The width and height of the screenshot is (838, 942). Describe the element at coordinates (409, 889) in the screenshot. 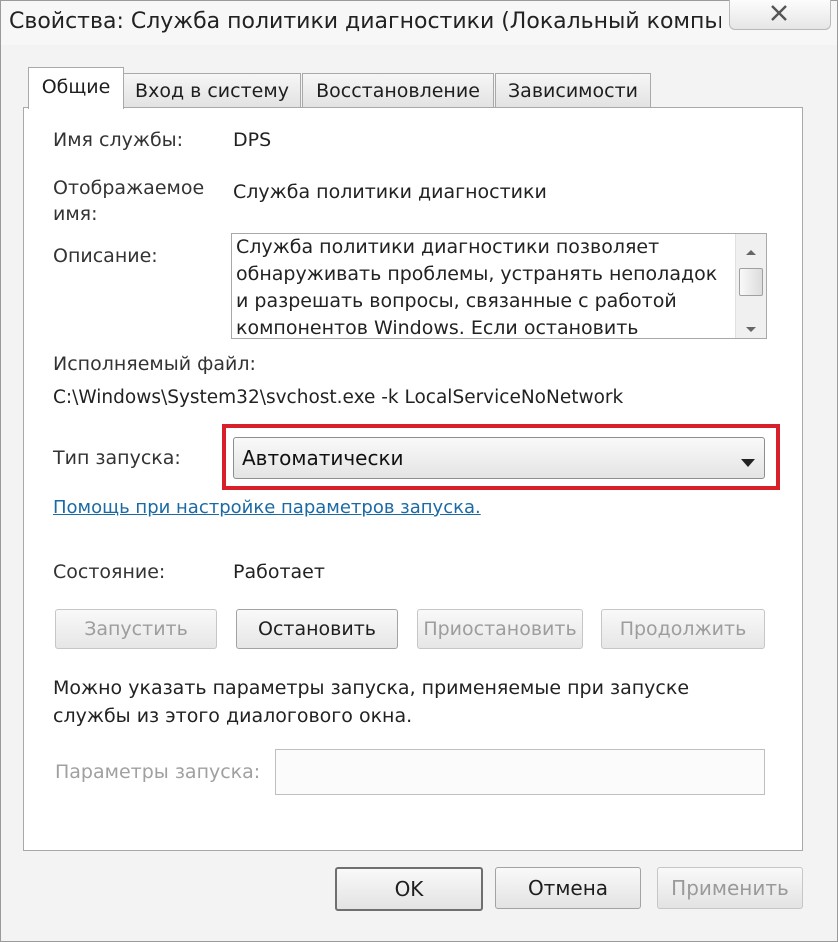

I see `ok-button: OK` at that location.